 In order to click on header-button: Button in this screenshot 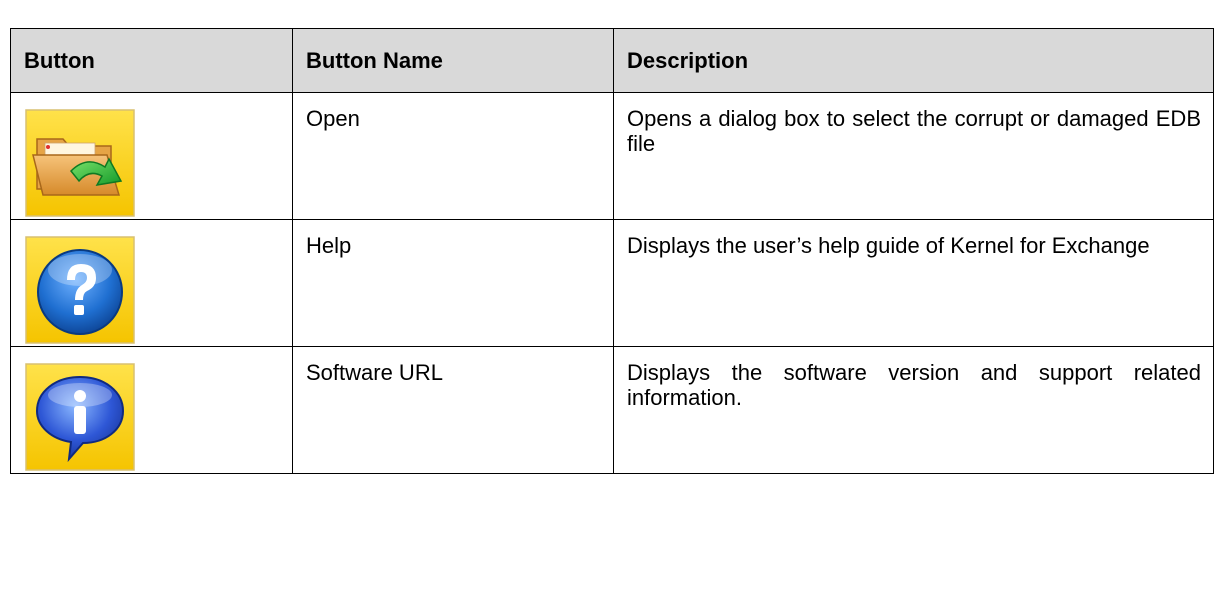, I will do `click(151, 60)`.